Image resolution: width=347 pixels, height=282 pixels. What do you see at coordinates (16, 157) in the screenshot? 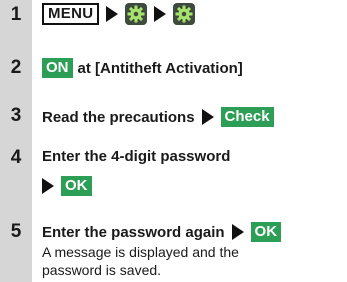
I see `step-number-4: 4` at bounding box center [16, 157].